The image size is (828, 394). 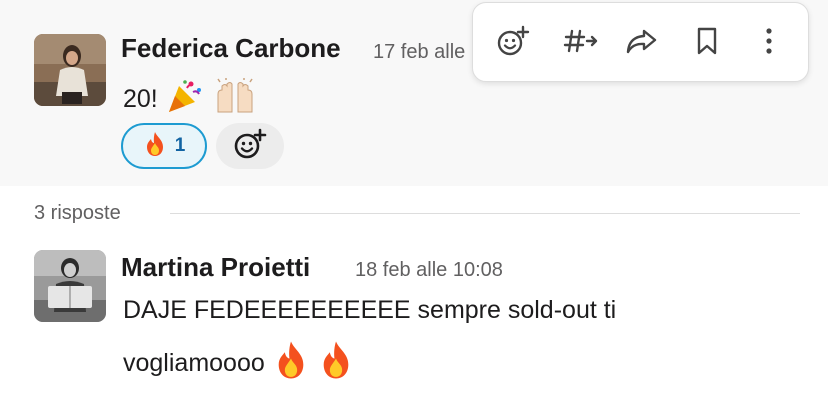 I want to click on toolbar-save-button, so click(x=707, y=43).